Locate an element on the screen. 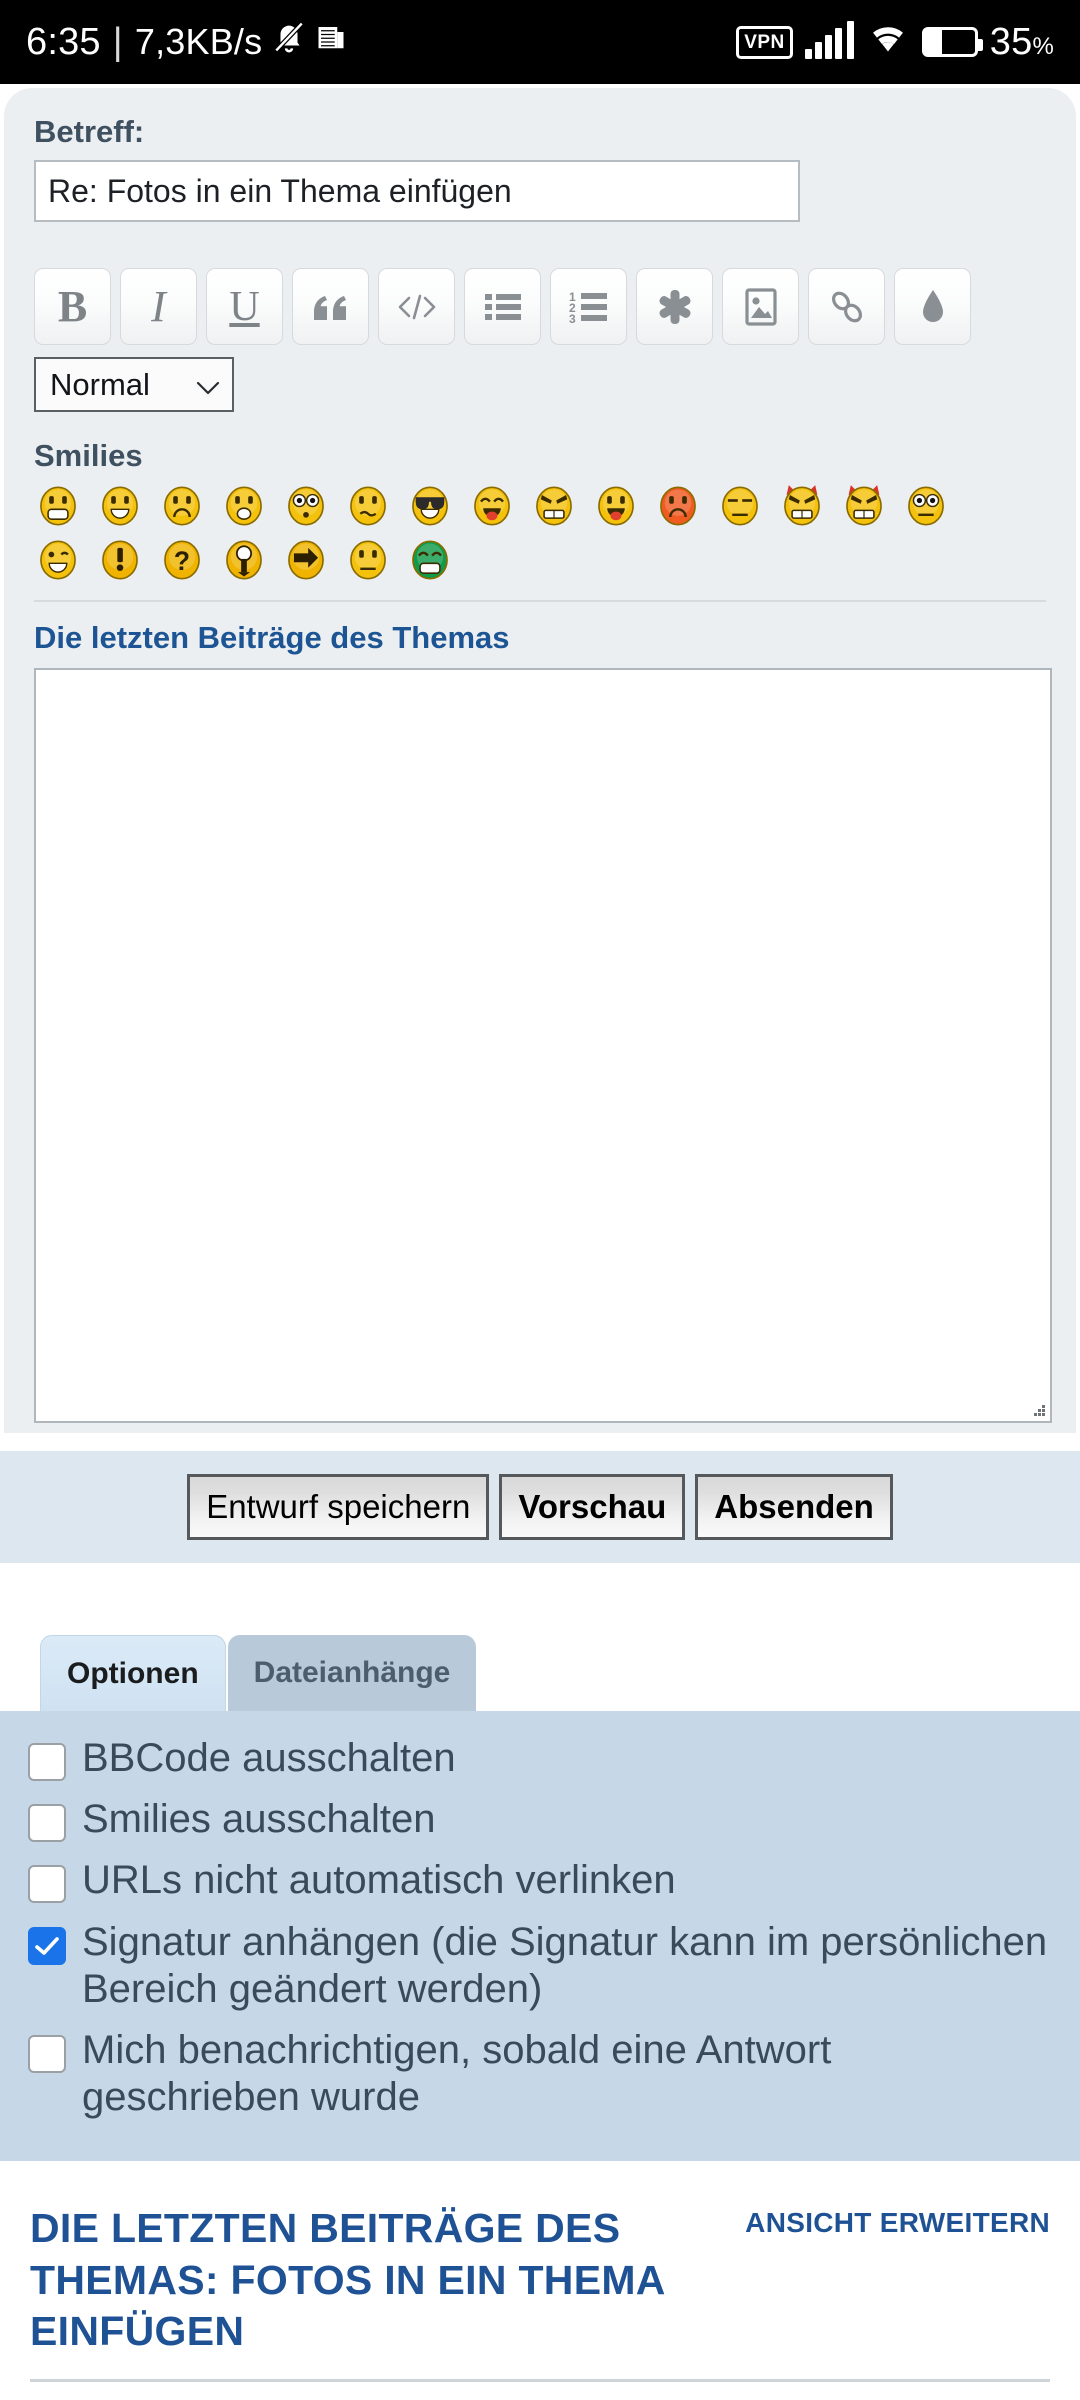 This screenshot has width=1080, height=2400. question-smiley: ? is located at coordinates (182, 560).